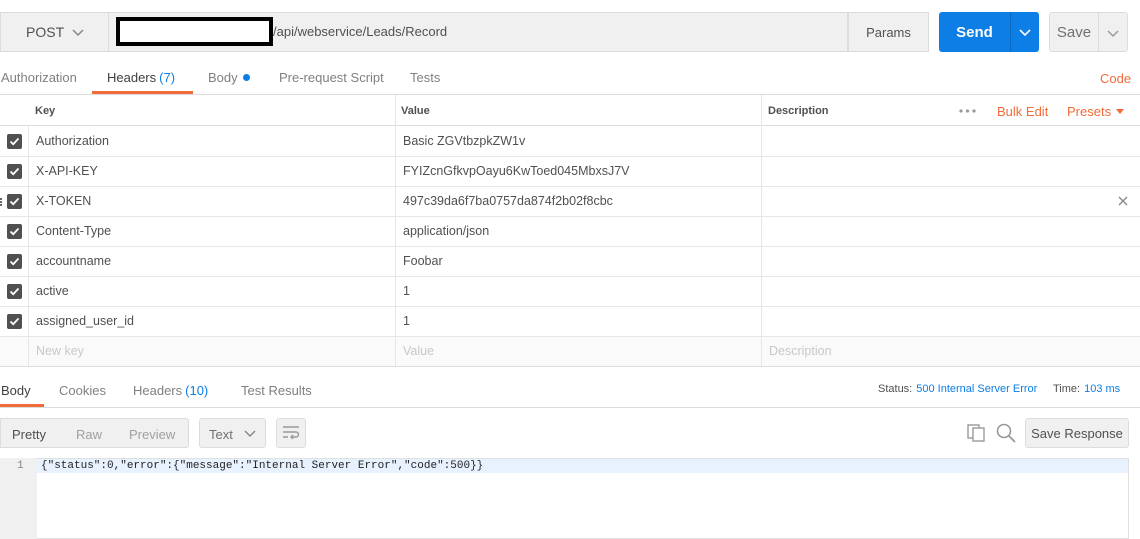  I want to click on header-value: Basic ZGVtbzpkZW1v, so click(464, 141).